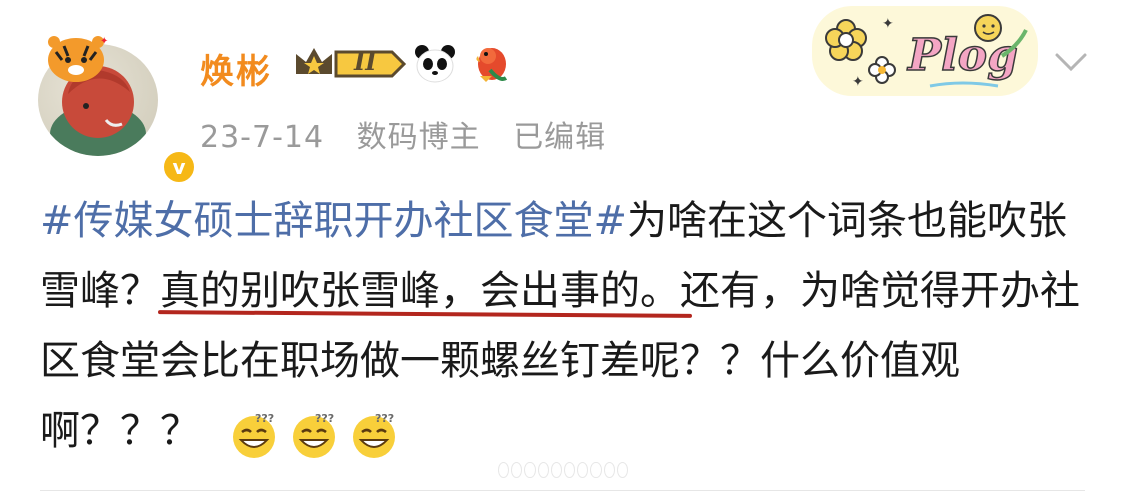  What do you see at coordinates (365, 61) in the screenshot?
I see `level-text: II` at bounding box center [365, 61].